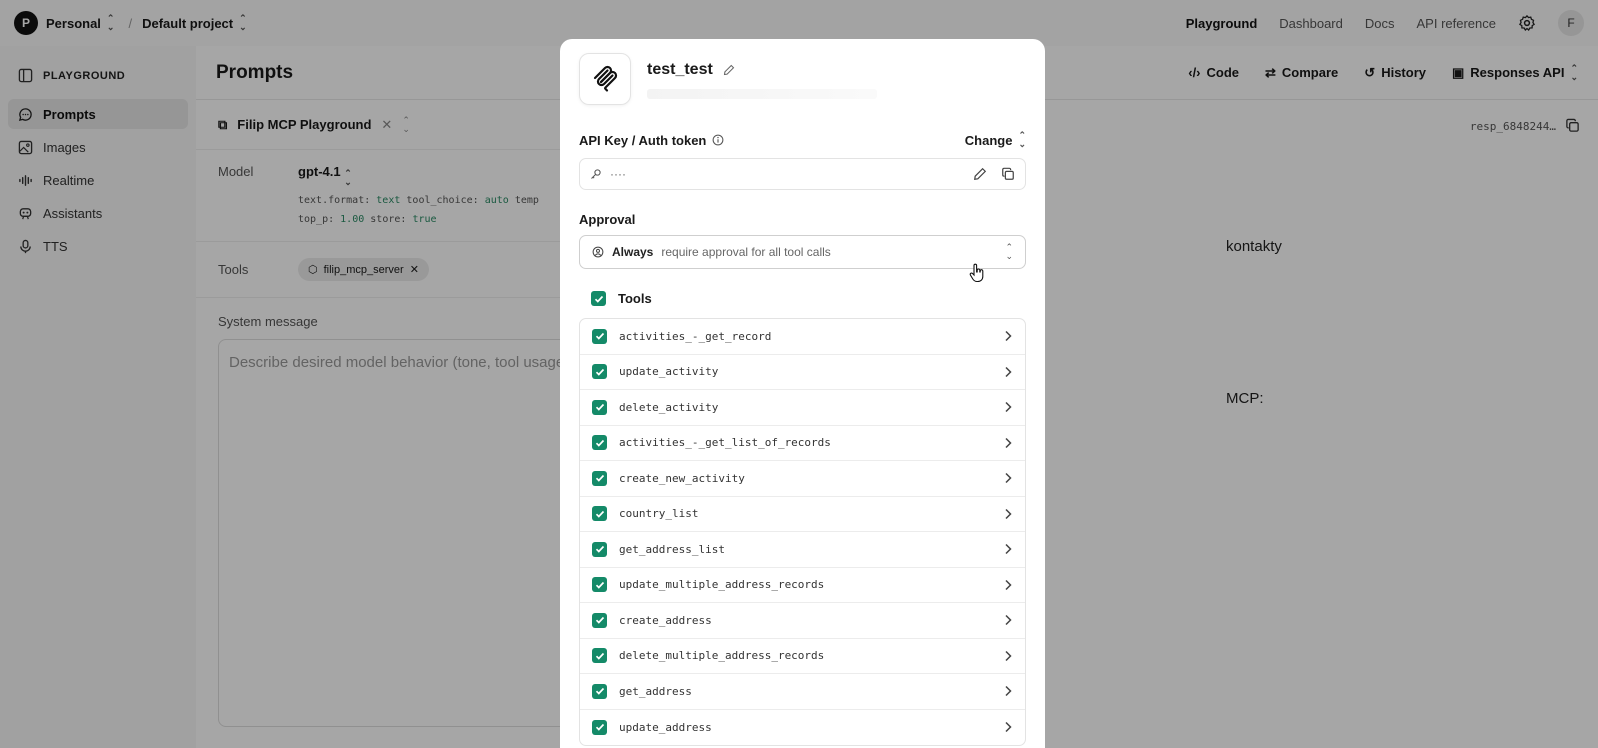 The width and height of the screenshot is (1598, 748). I want to click on api-key-section: API Key / Auth token Change ⌃ ⌄, so click(802, 140).